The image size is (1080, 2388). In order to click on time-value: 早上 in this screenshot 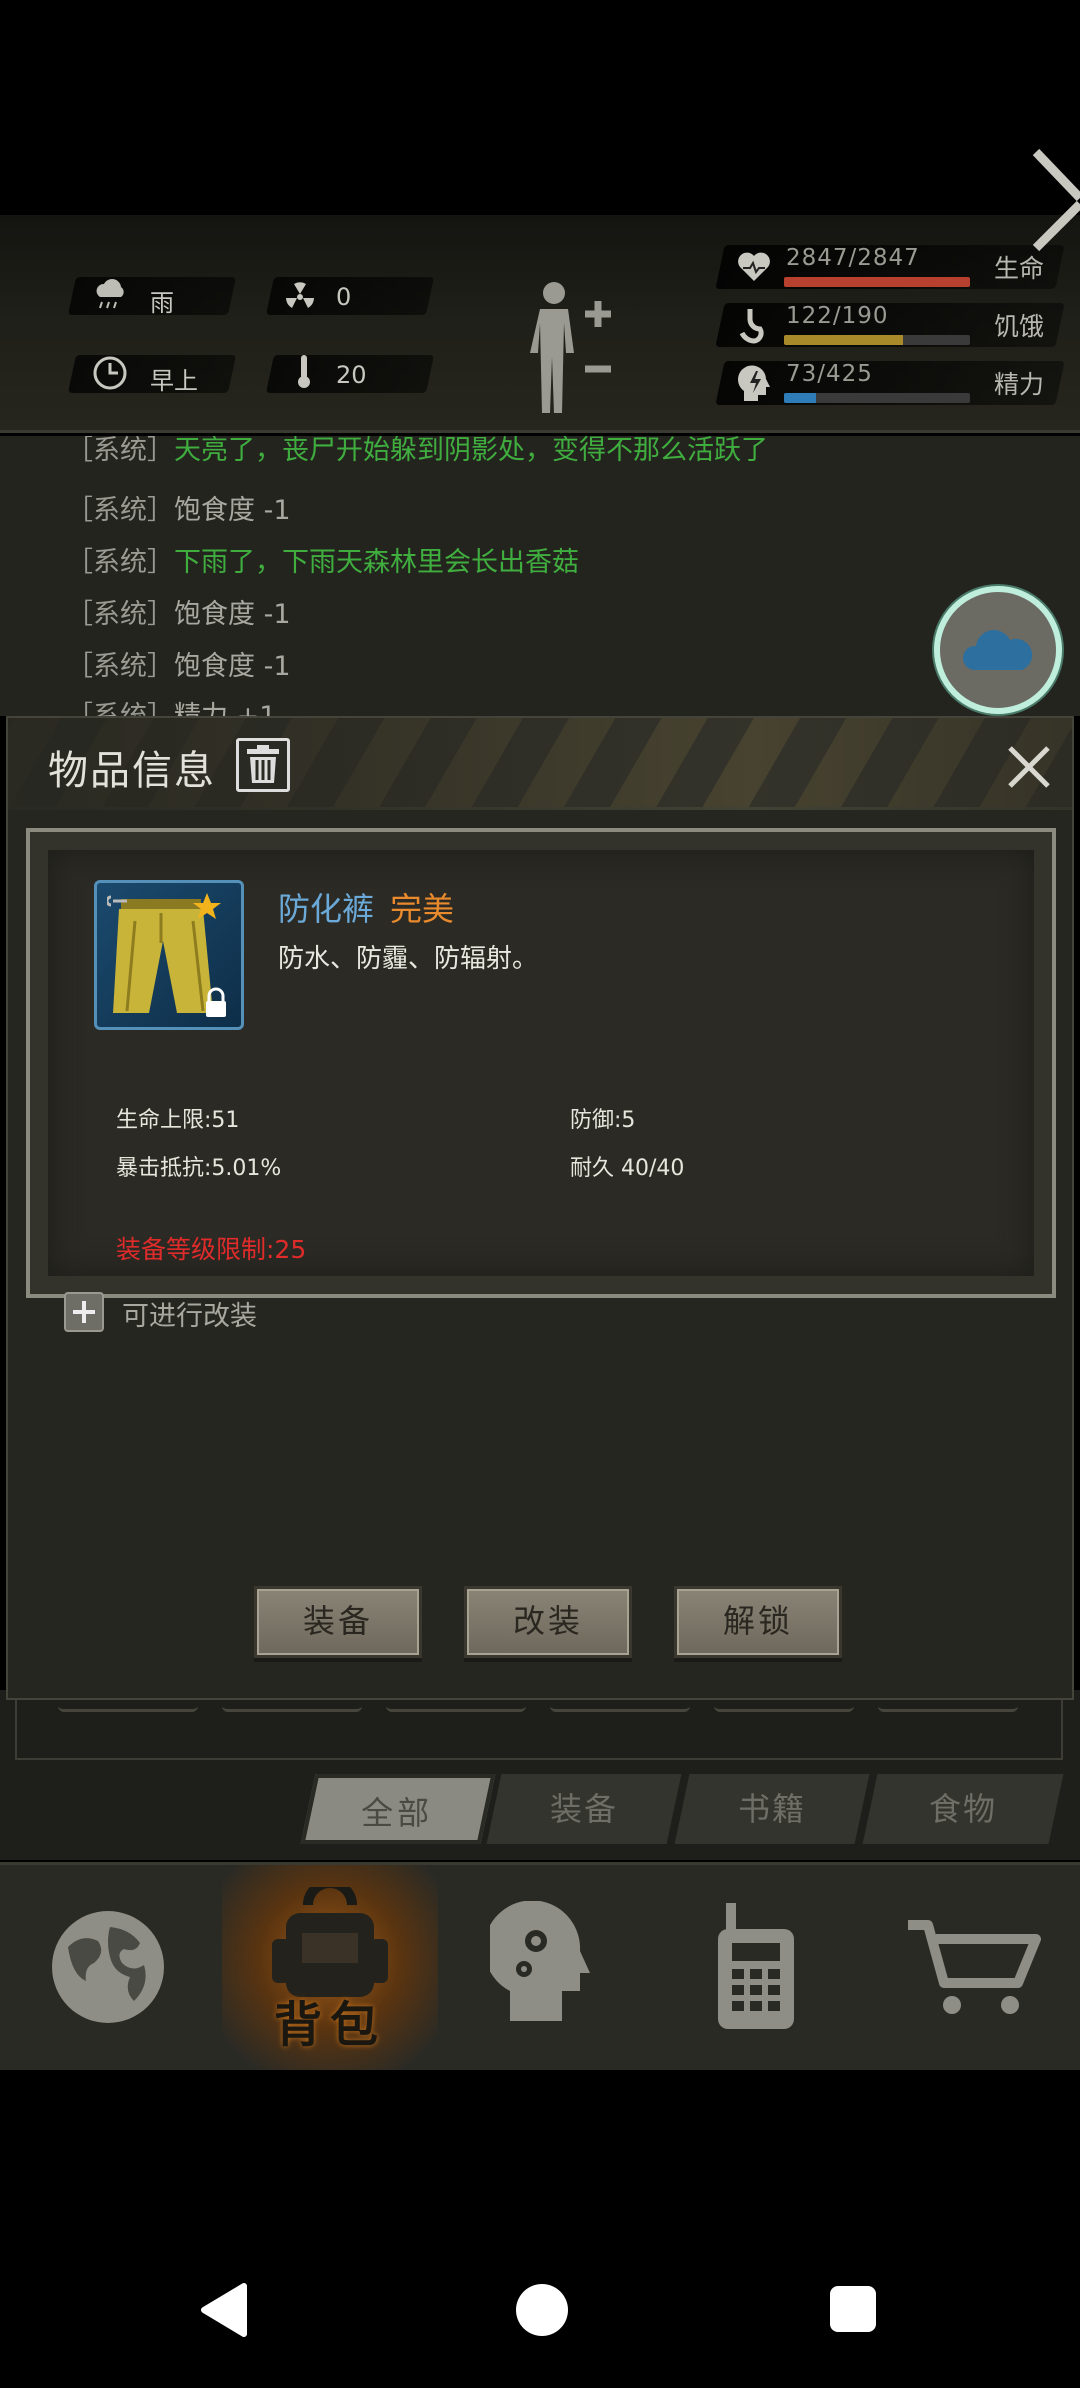, I will do `click(174, 381)`.